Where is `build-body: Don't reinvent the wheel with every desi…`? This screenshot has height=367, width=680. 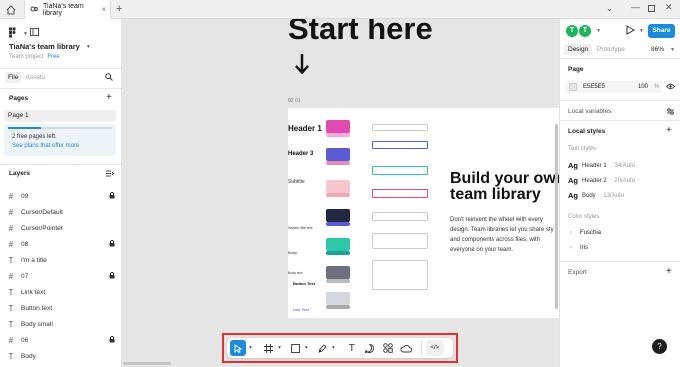 build-body: Don't reinvent the wheel with every desi… is located at coordinates (502, 235).